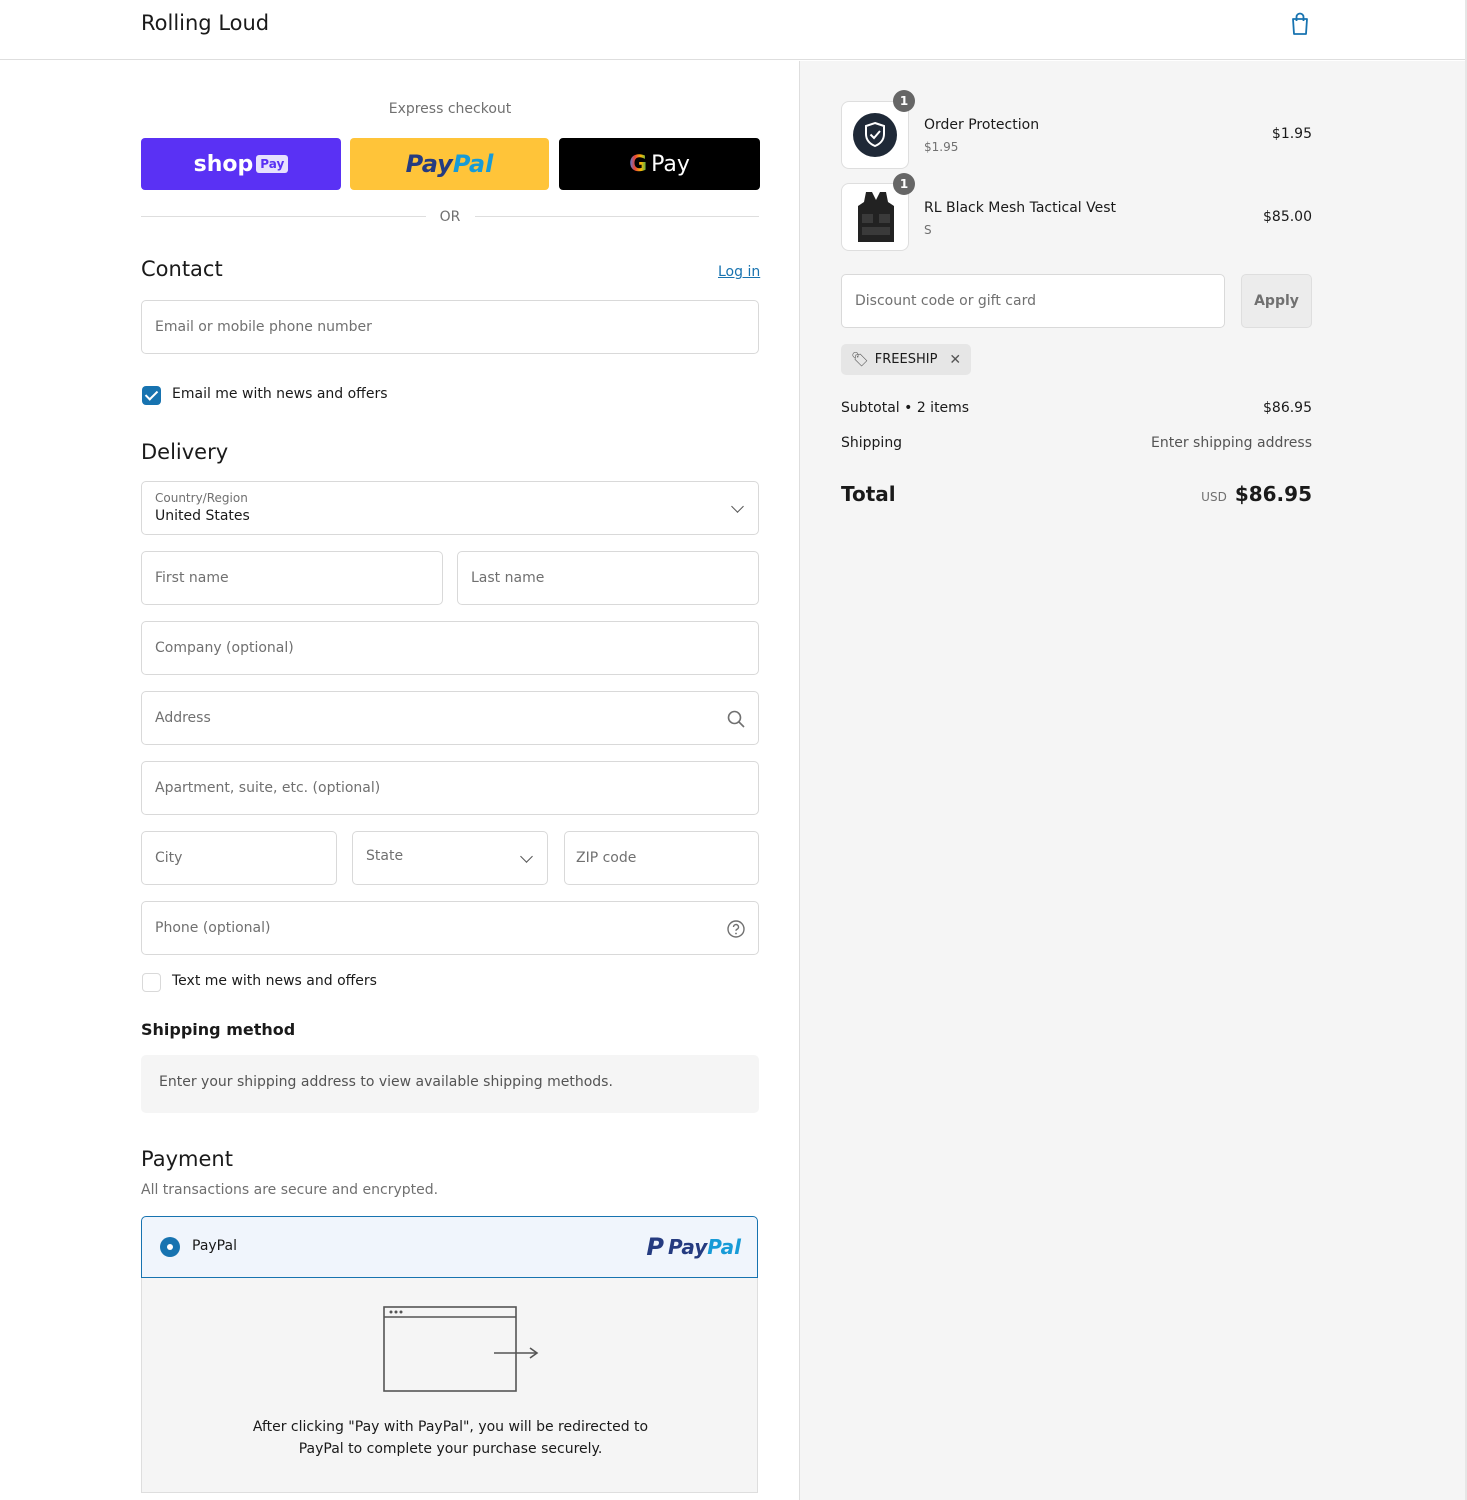 This screenshot has width=1467, height=1500. I want to click on last-name-field, so click(608, 578).